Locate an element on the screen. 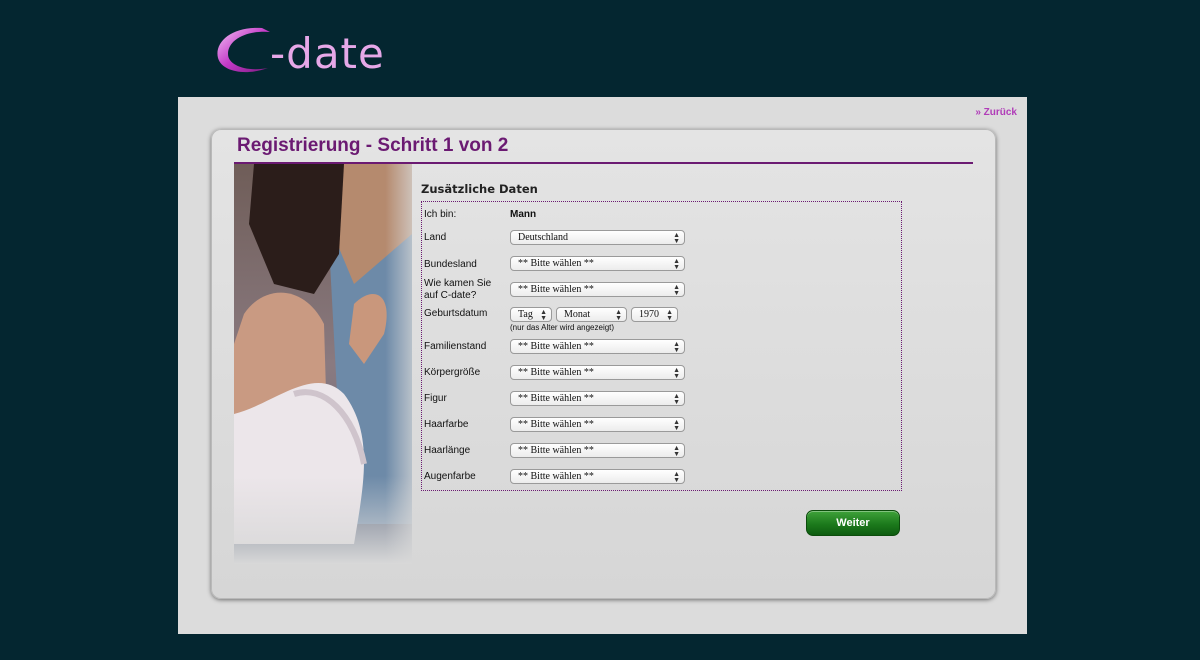 The image size is (1200, 660). birth-day-select: Tag ▲ ▼ is located at coordinates (531, 314).